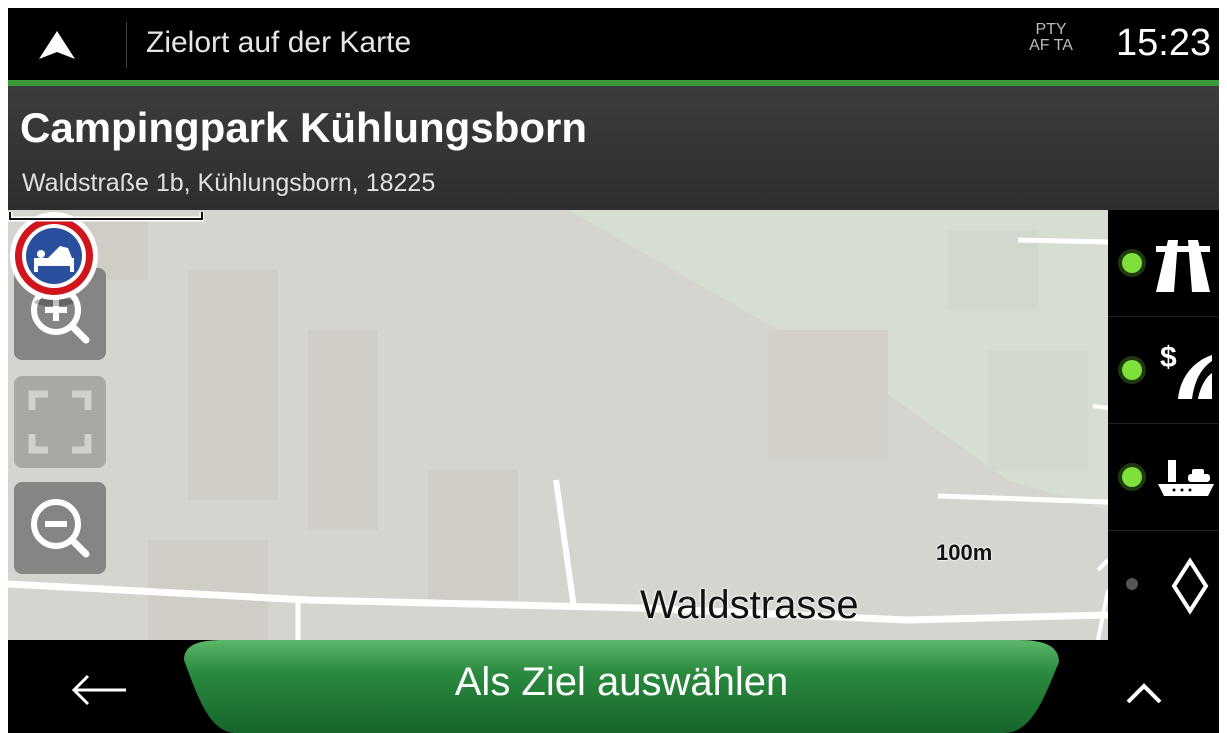 Image resolution: width=1227 pixels, height=733 pixels. What do you see at coordinates (1186, 478) in the screenshot?
I see `ferry-icon` at bounding box center [1186, 478].